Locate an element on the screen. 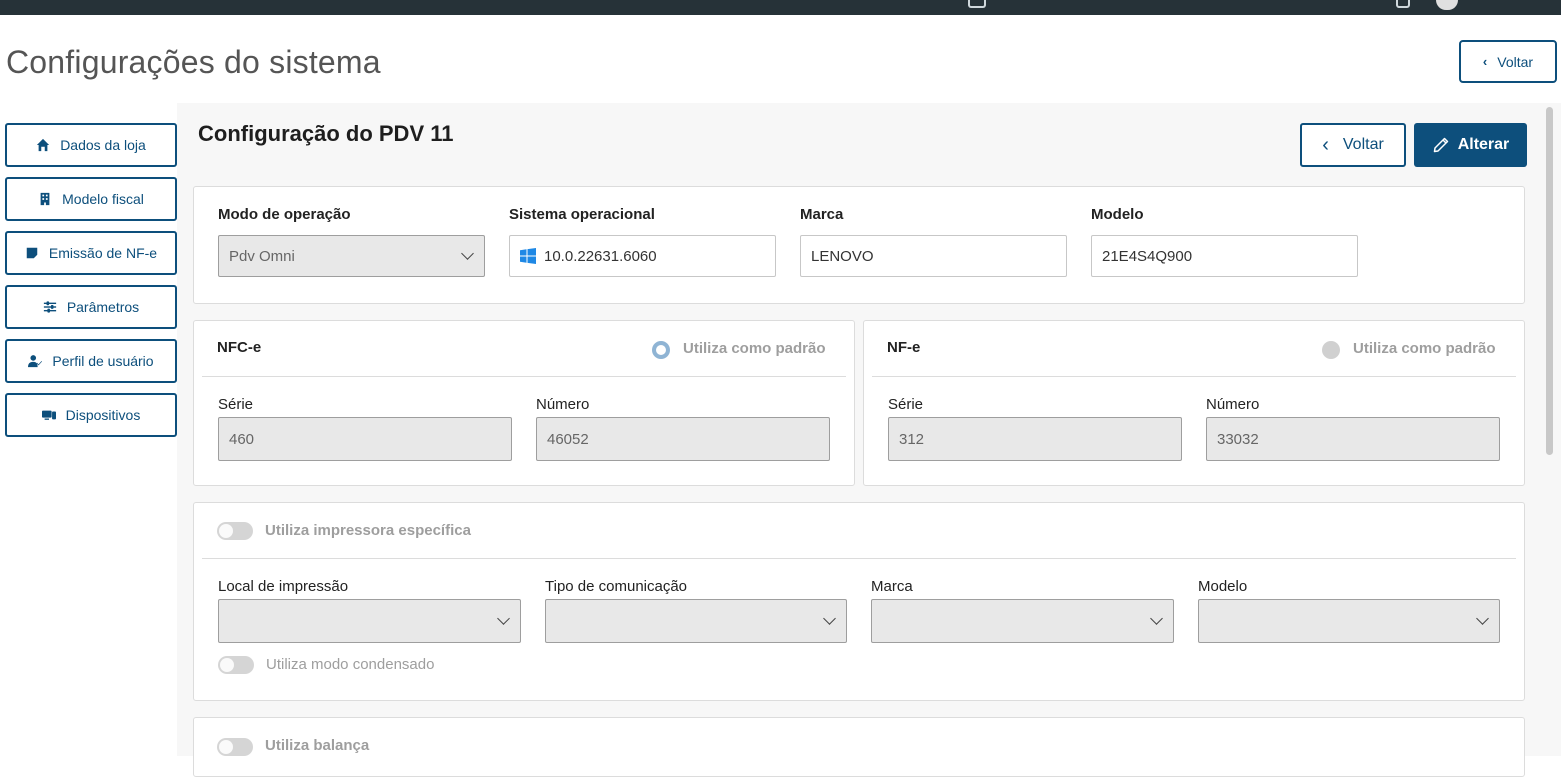 Image resolution: width=1561 pixels, height=777 pixels. avatar is located at coordinates (1447, 5).